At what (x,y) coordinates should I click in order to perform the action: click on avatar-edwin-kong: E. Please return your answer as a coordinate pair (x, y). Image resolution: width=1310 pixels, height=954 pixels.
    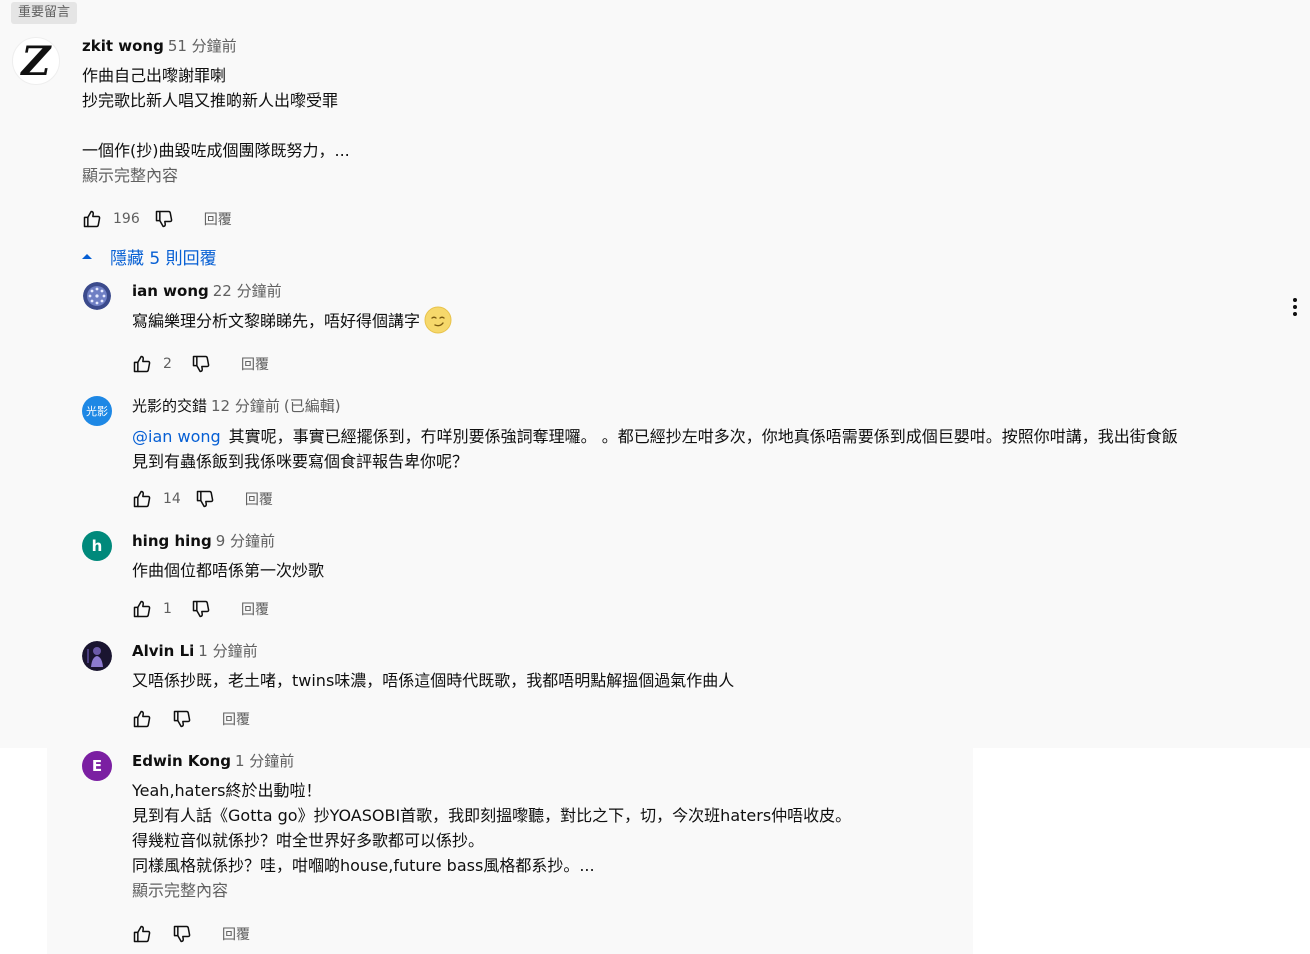
    Looking at the image, I should click on (97, 766).